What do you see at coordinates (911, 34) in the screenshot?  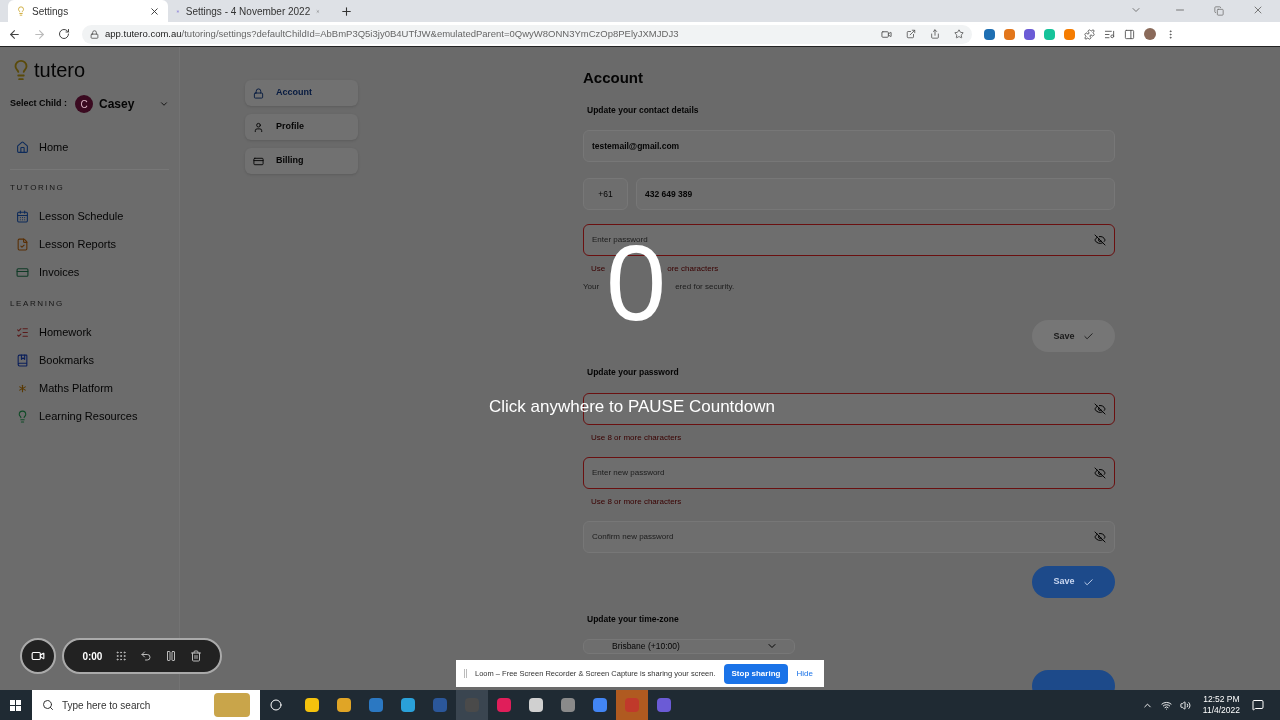 I see `external-link-icon` at bounding box center [911, 34].